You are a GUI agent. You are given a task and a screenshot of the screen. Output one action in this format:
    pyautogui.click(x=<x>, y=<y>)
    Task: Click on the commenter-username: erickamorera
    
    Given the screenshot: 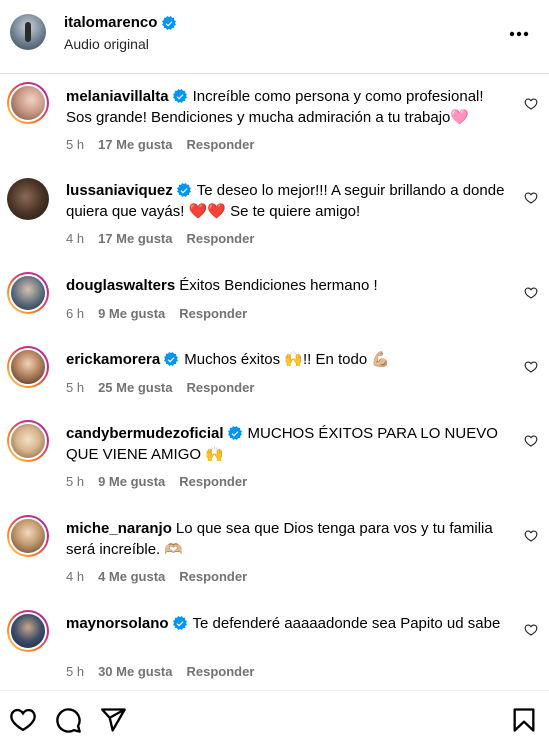 What is the action you would take?
    pyautogui.click(x=113, y=359)
    